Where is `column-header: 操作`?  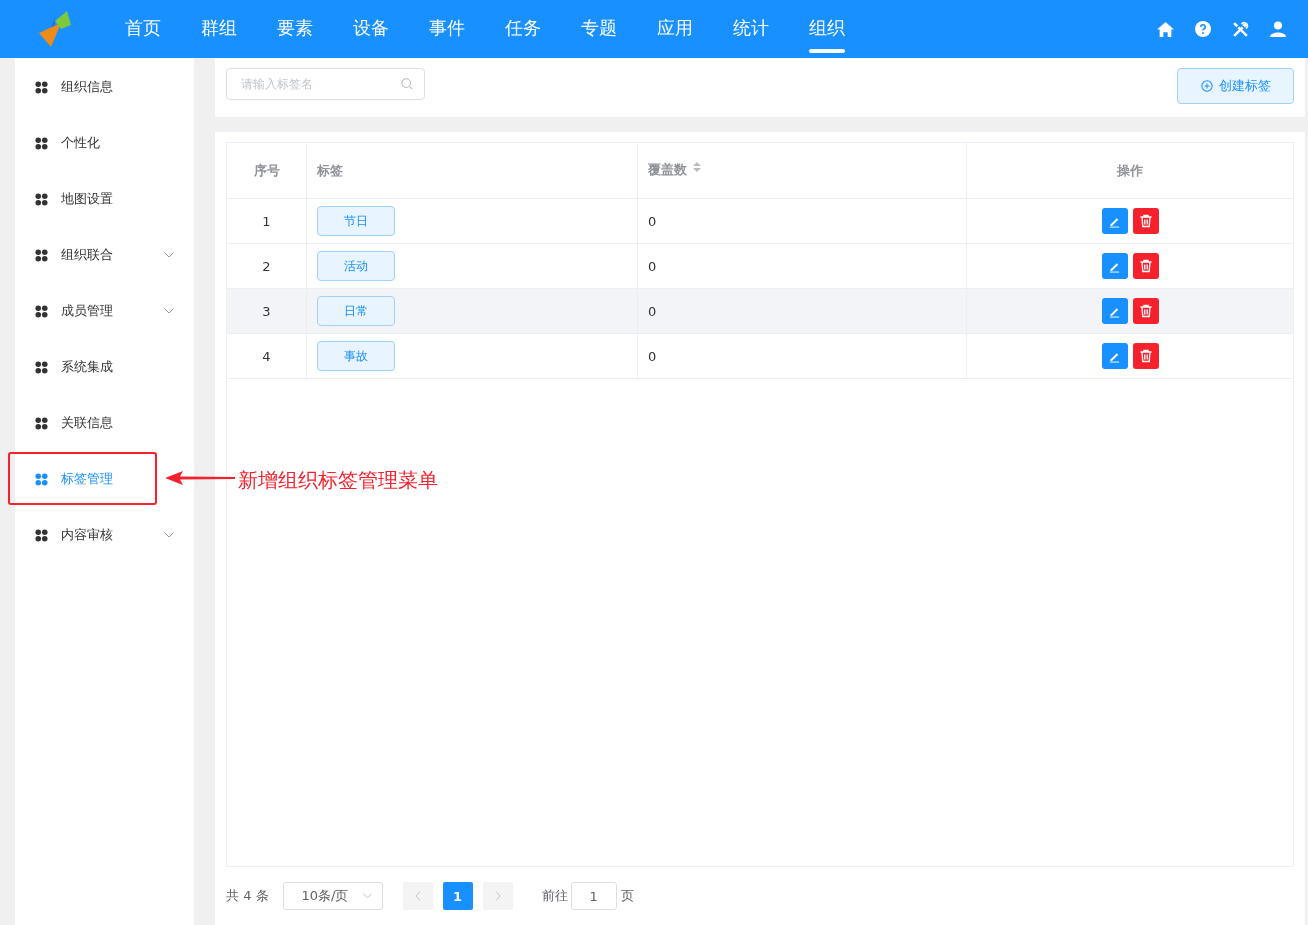
column-header: 操作 is located at coordinates (1130, 170).